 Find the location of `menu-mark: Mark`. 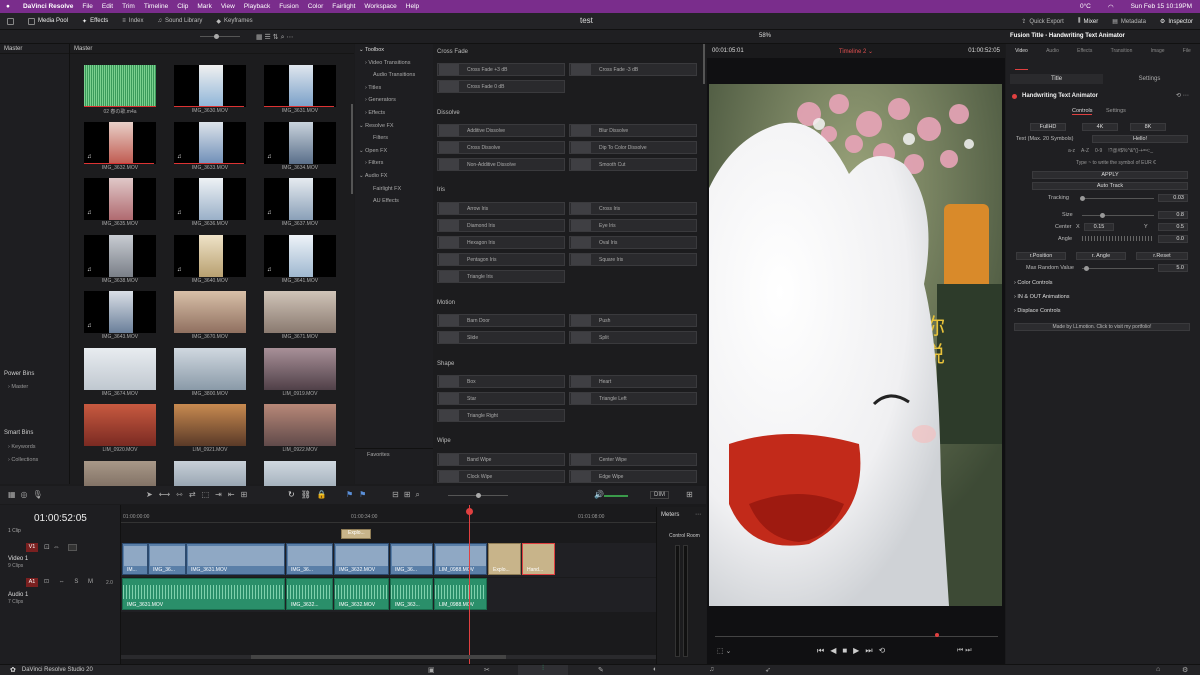

menu-mark: Mark is located at coordinates (204, 6).